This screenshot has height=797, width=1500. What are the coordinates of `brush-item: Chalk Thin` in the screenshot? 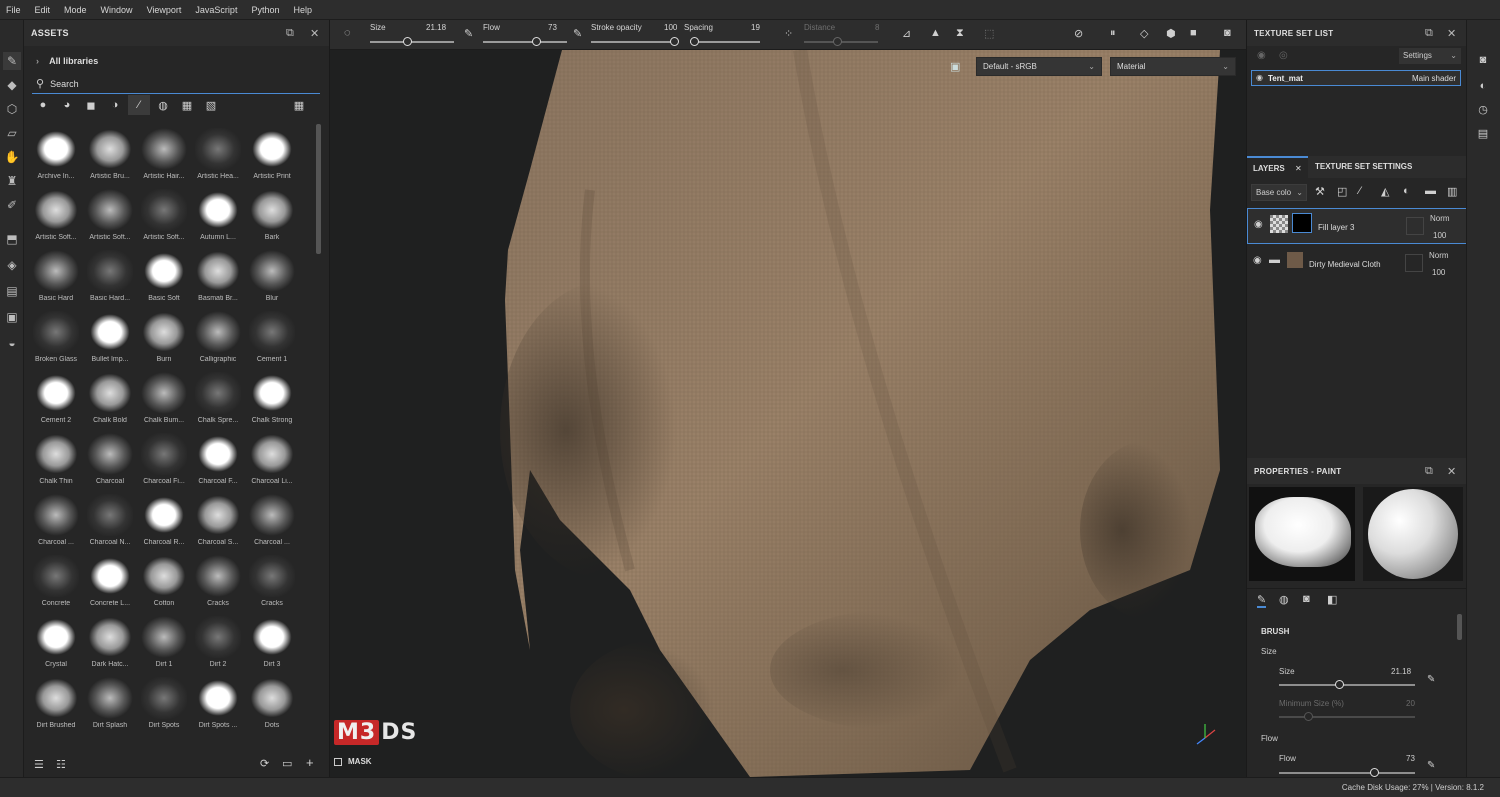 It's located at (56, 459).